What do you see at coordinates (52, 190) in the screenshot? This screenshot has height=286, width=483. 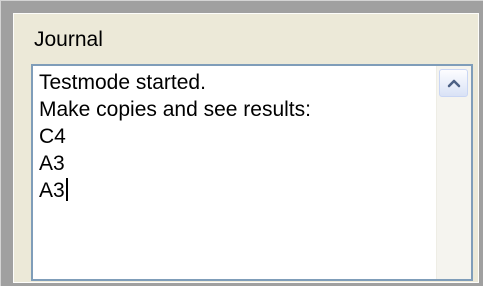 I see `journal-line-text: A3` at bounding box center [52, 190].